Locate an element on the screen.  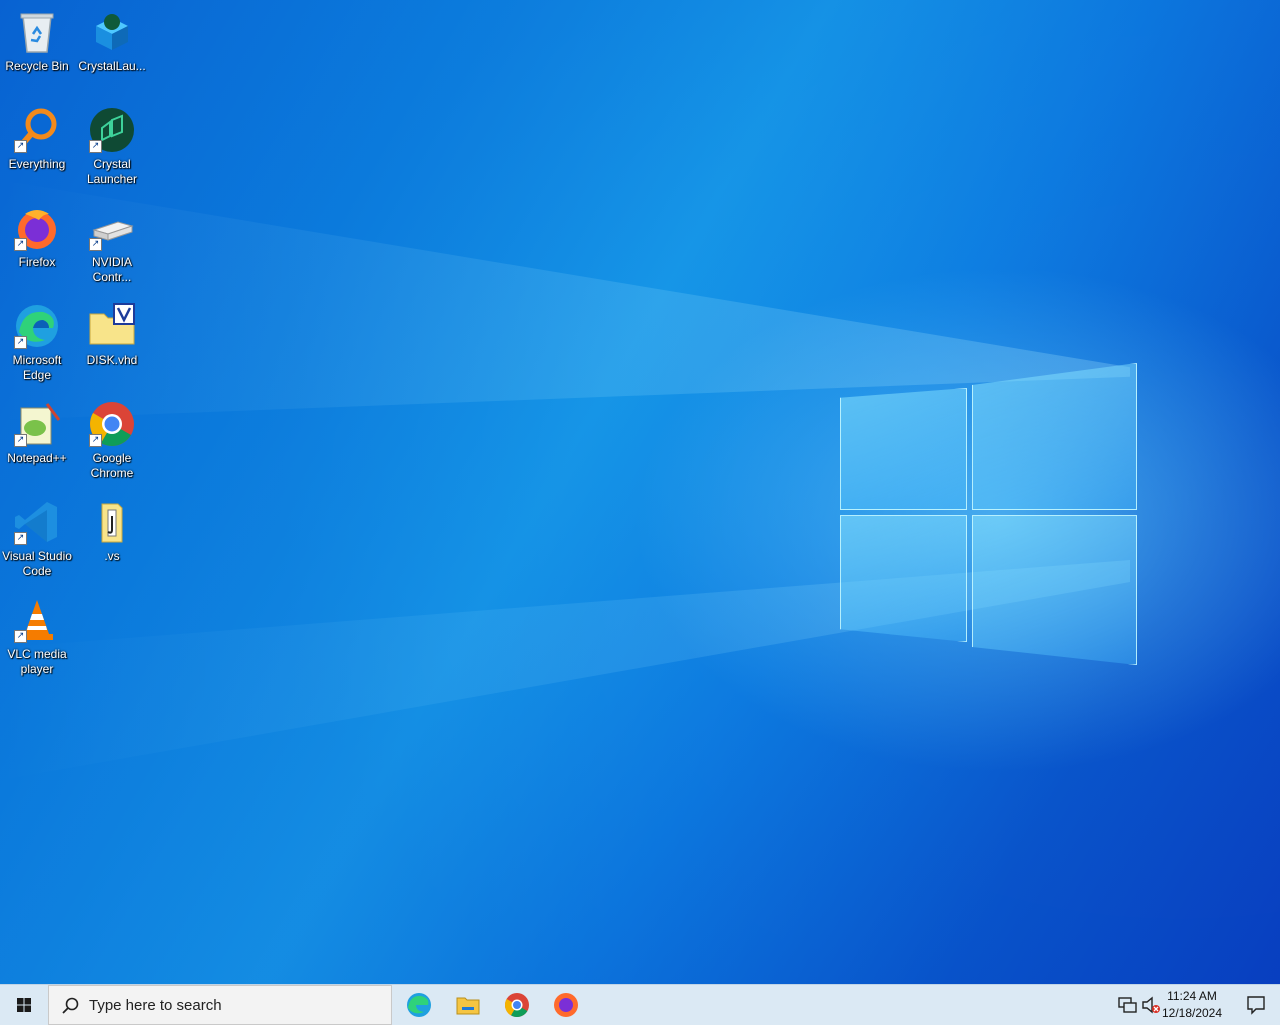
system-clock: 11:24 AM 12/18/2024 is located at coordinates (1192, 1005).